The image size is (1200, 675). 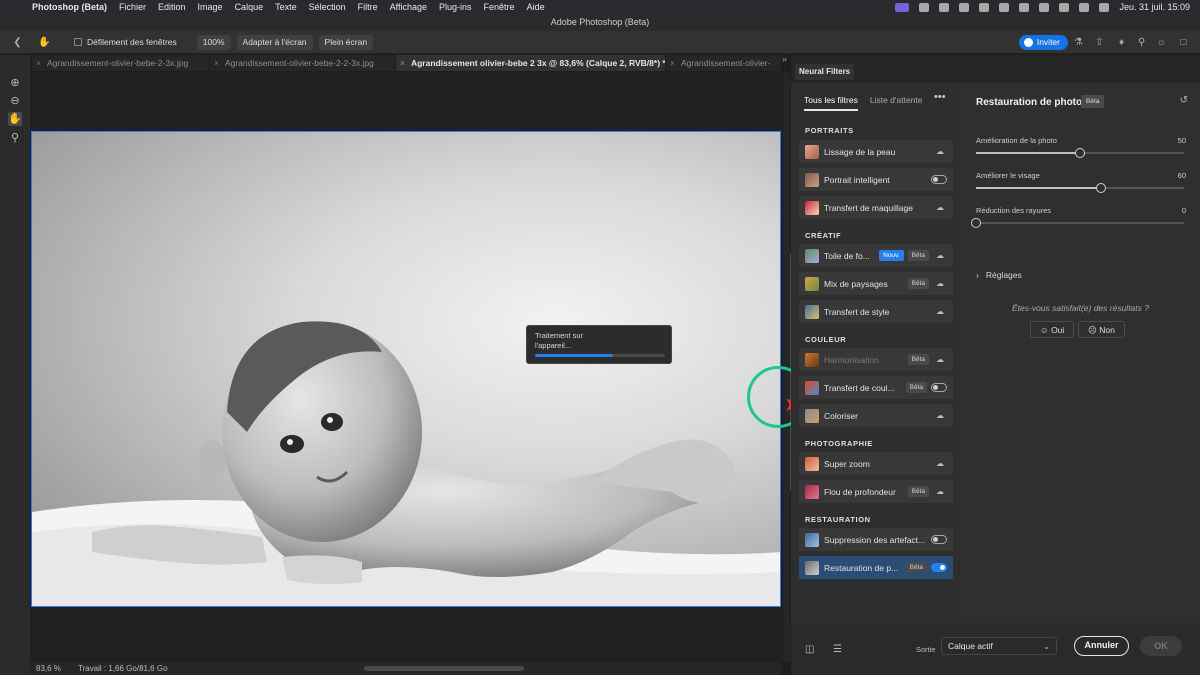 What do you see at coordinates (1024, 7) in the screenshot?
I see `recorder-icon` at bounding box center [1024, 7].